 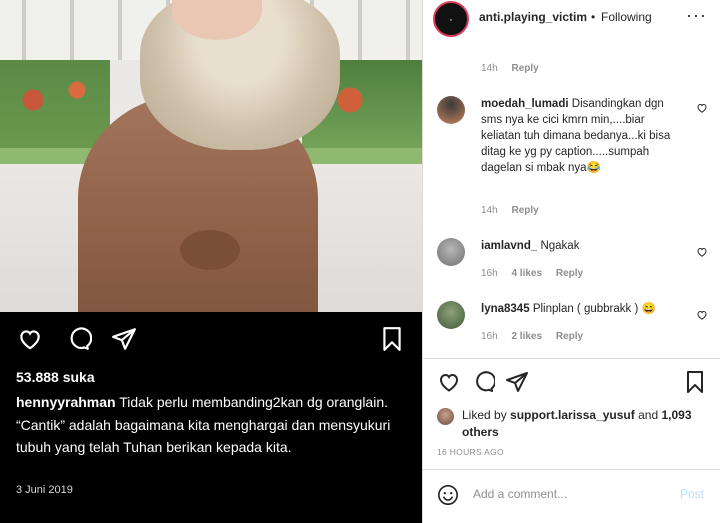 What do you see at coordinates (571, 496) in the screenshot?
I see `add-comment-bar: Add a comment... Post` at bounding box center [571, 496].